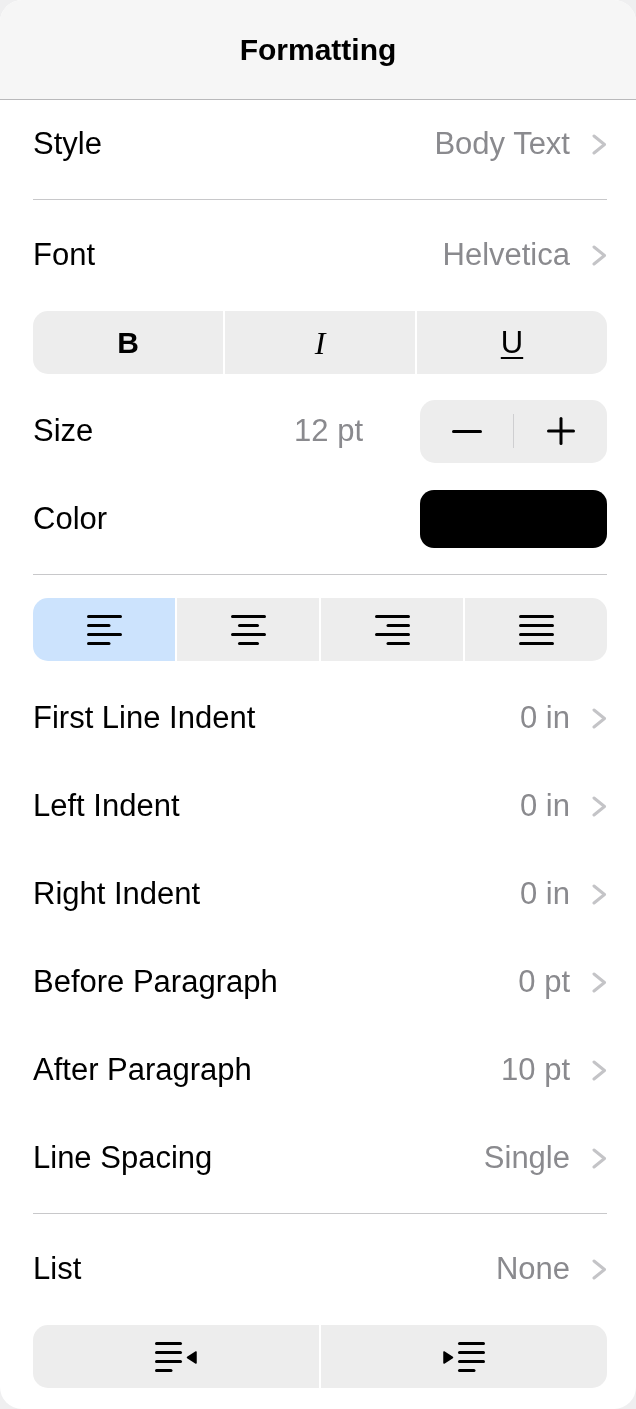  Describe the element at coordinates (67, 144) in the screenshot. I see `setting-label: Style` at that location.